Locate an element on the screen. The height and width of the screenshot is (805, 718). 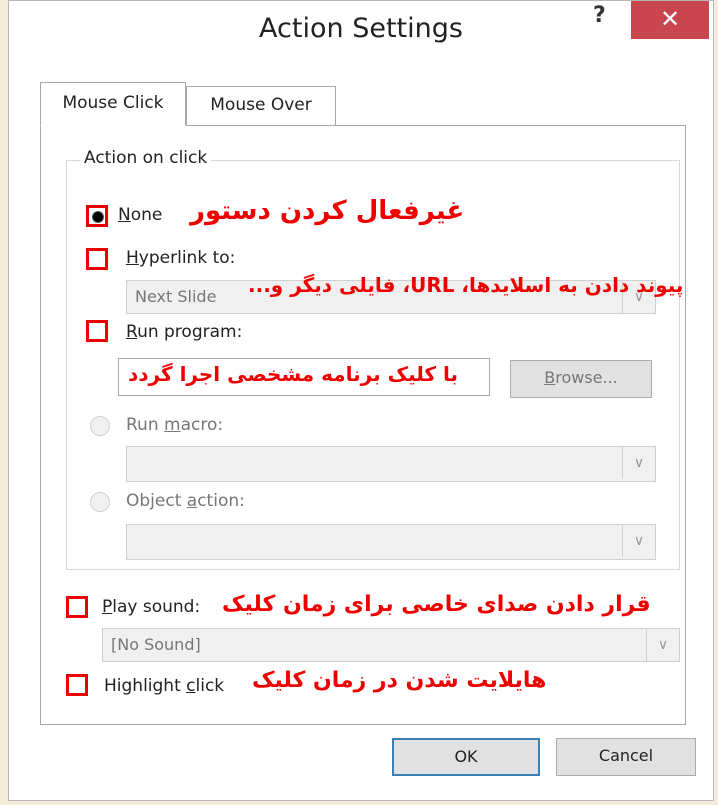
tab-mouse-click: Mouse Click is located at coordinates (113, 104).